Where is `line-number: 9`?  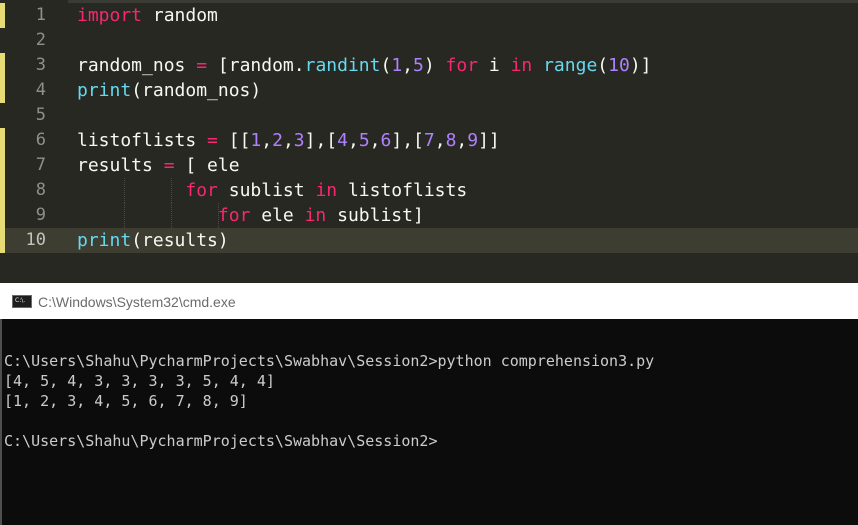 line-number: 9 is located at coordinates (40, 215).